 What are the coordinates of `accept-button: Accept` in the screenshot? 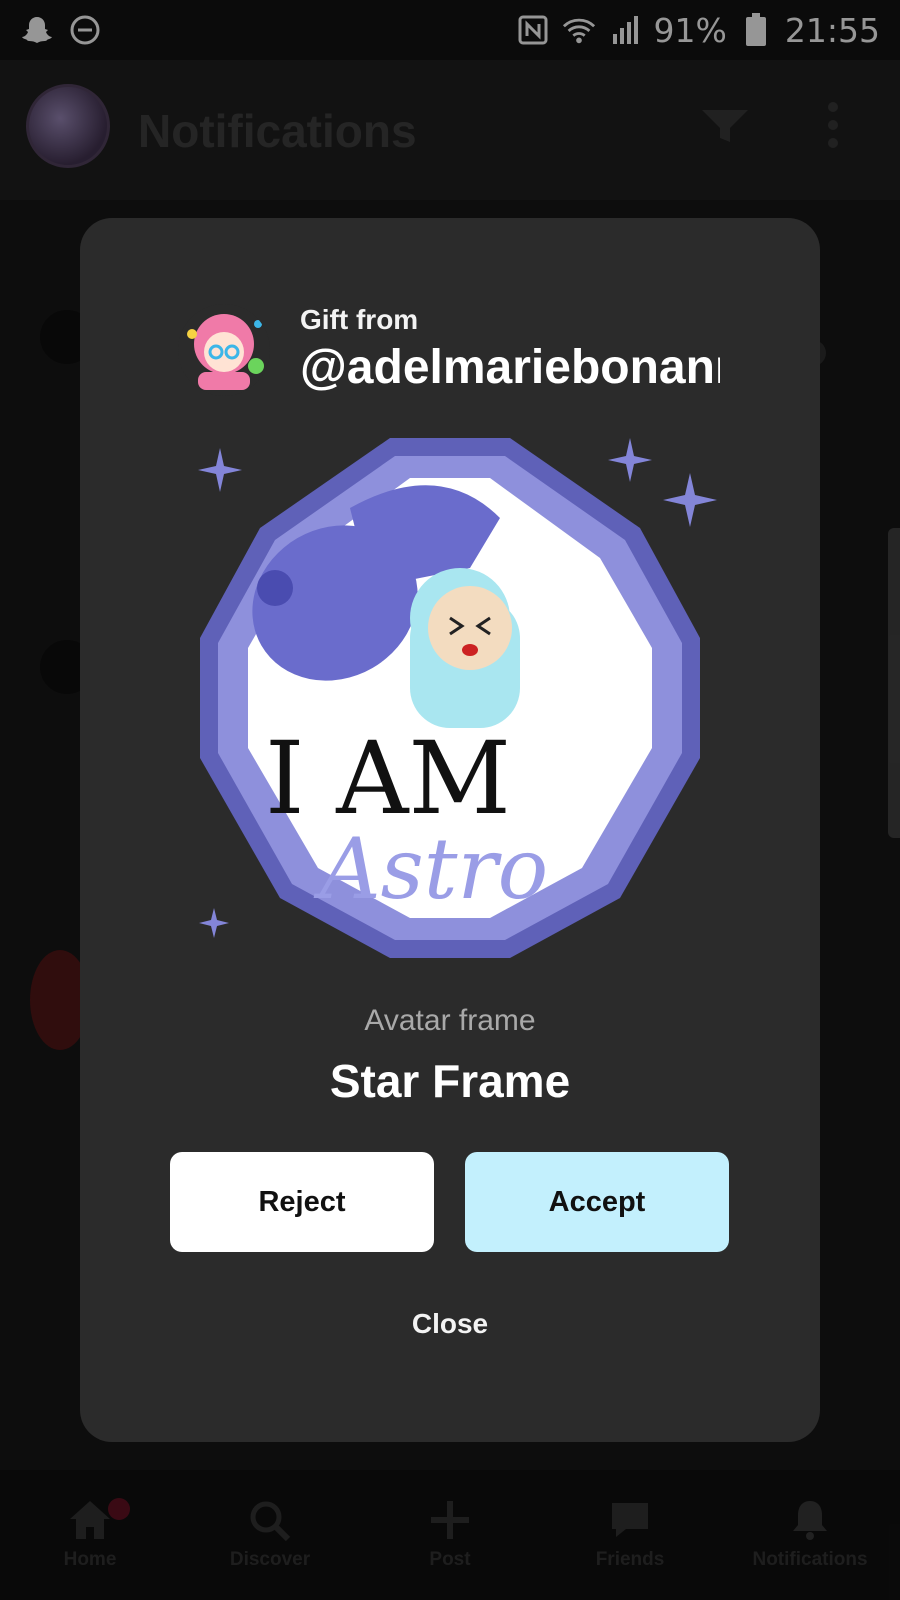 It's located at (597, 1202).